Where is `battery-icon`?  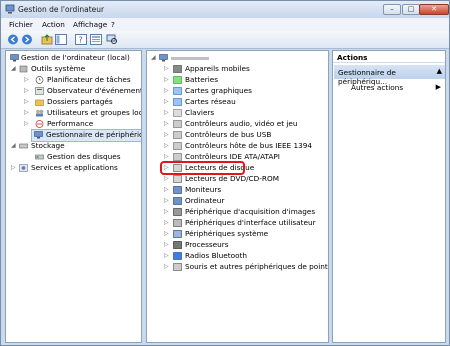
battery-icon is located at coordinates (177, 80).